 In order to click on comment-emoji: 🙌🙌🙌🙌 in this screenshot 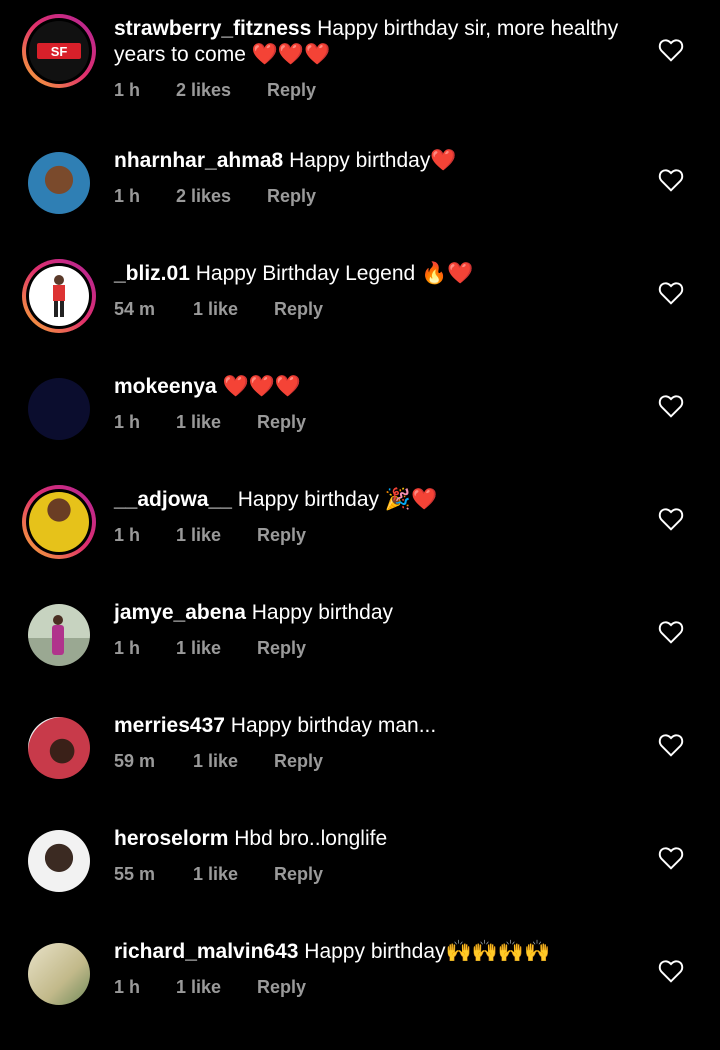, I will do `click(498, 951)`.